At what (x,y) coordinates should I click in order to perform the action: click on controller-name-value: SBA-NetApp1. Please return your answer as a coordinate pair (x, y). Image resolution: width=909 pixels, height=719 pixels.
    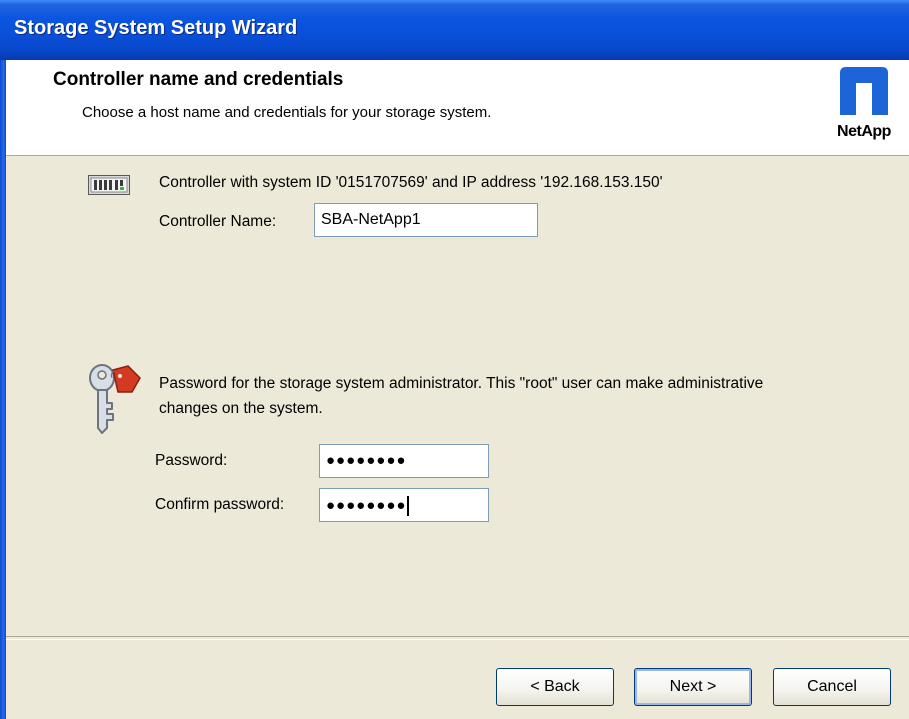
    Looking at the image, I should click on (371, 219).